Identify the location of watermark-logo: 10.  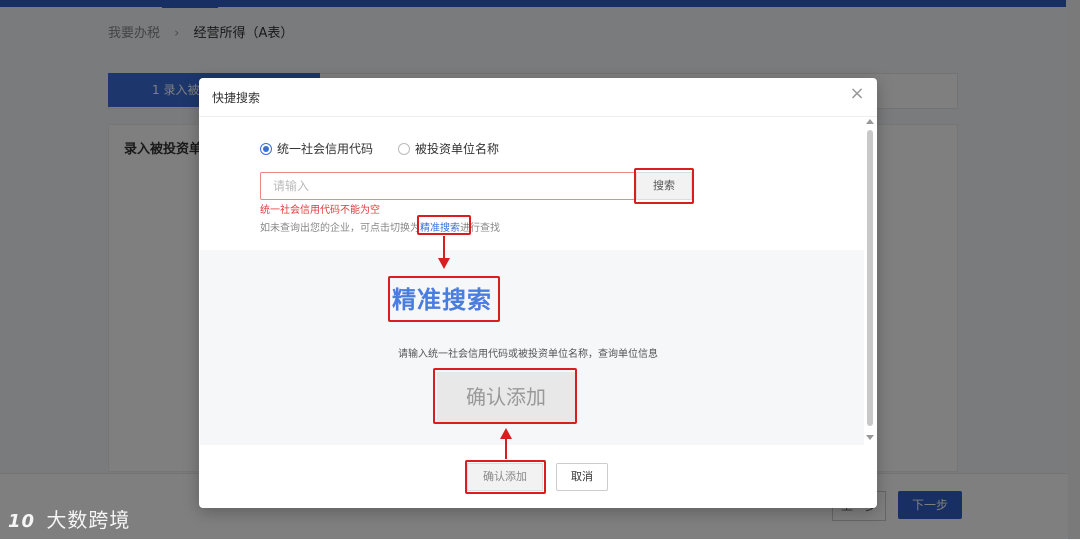
(22, 521).